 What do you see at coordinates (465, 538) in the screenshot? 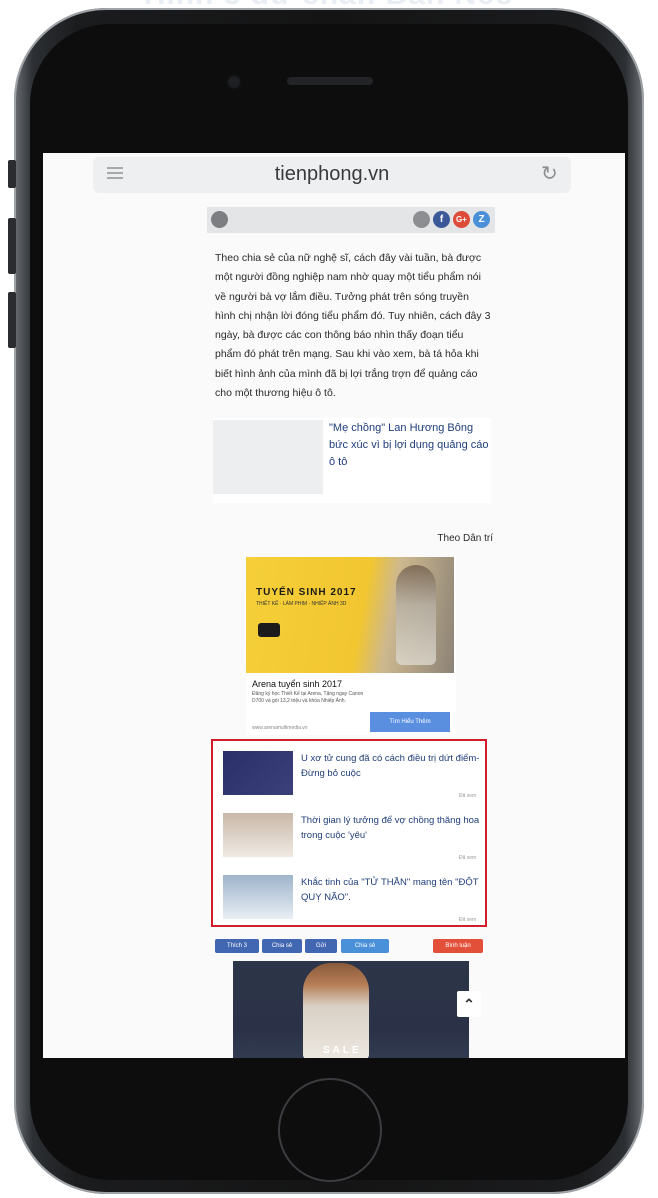
I see `source-attribution: Theo Dân trí` at bounding box center [465, 538].